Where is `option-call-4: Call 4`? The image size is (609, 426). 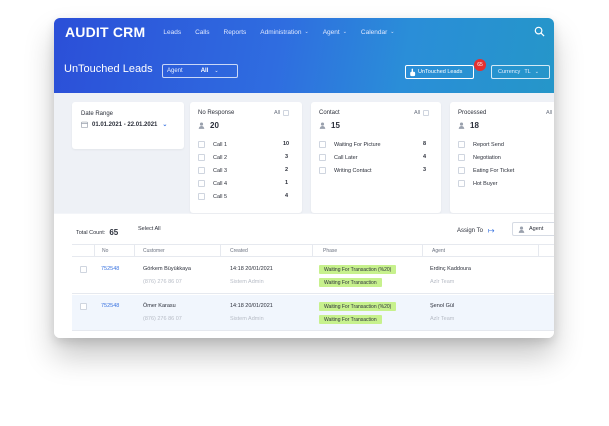 option-call-4: Call 4 is located at coordinates (212, 183).